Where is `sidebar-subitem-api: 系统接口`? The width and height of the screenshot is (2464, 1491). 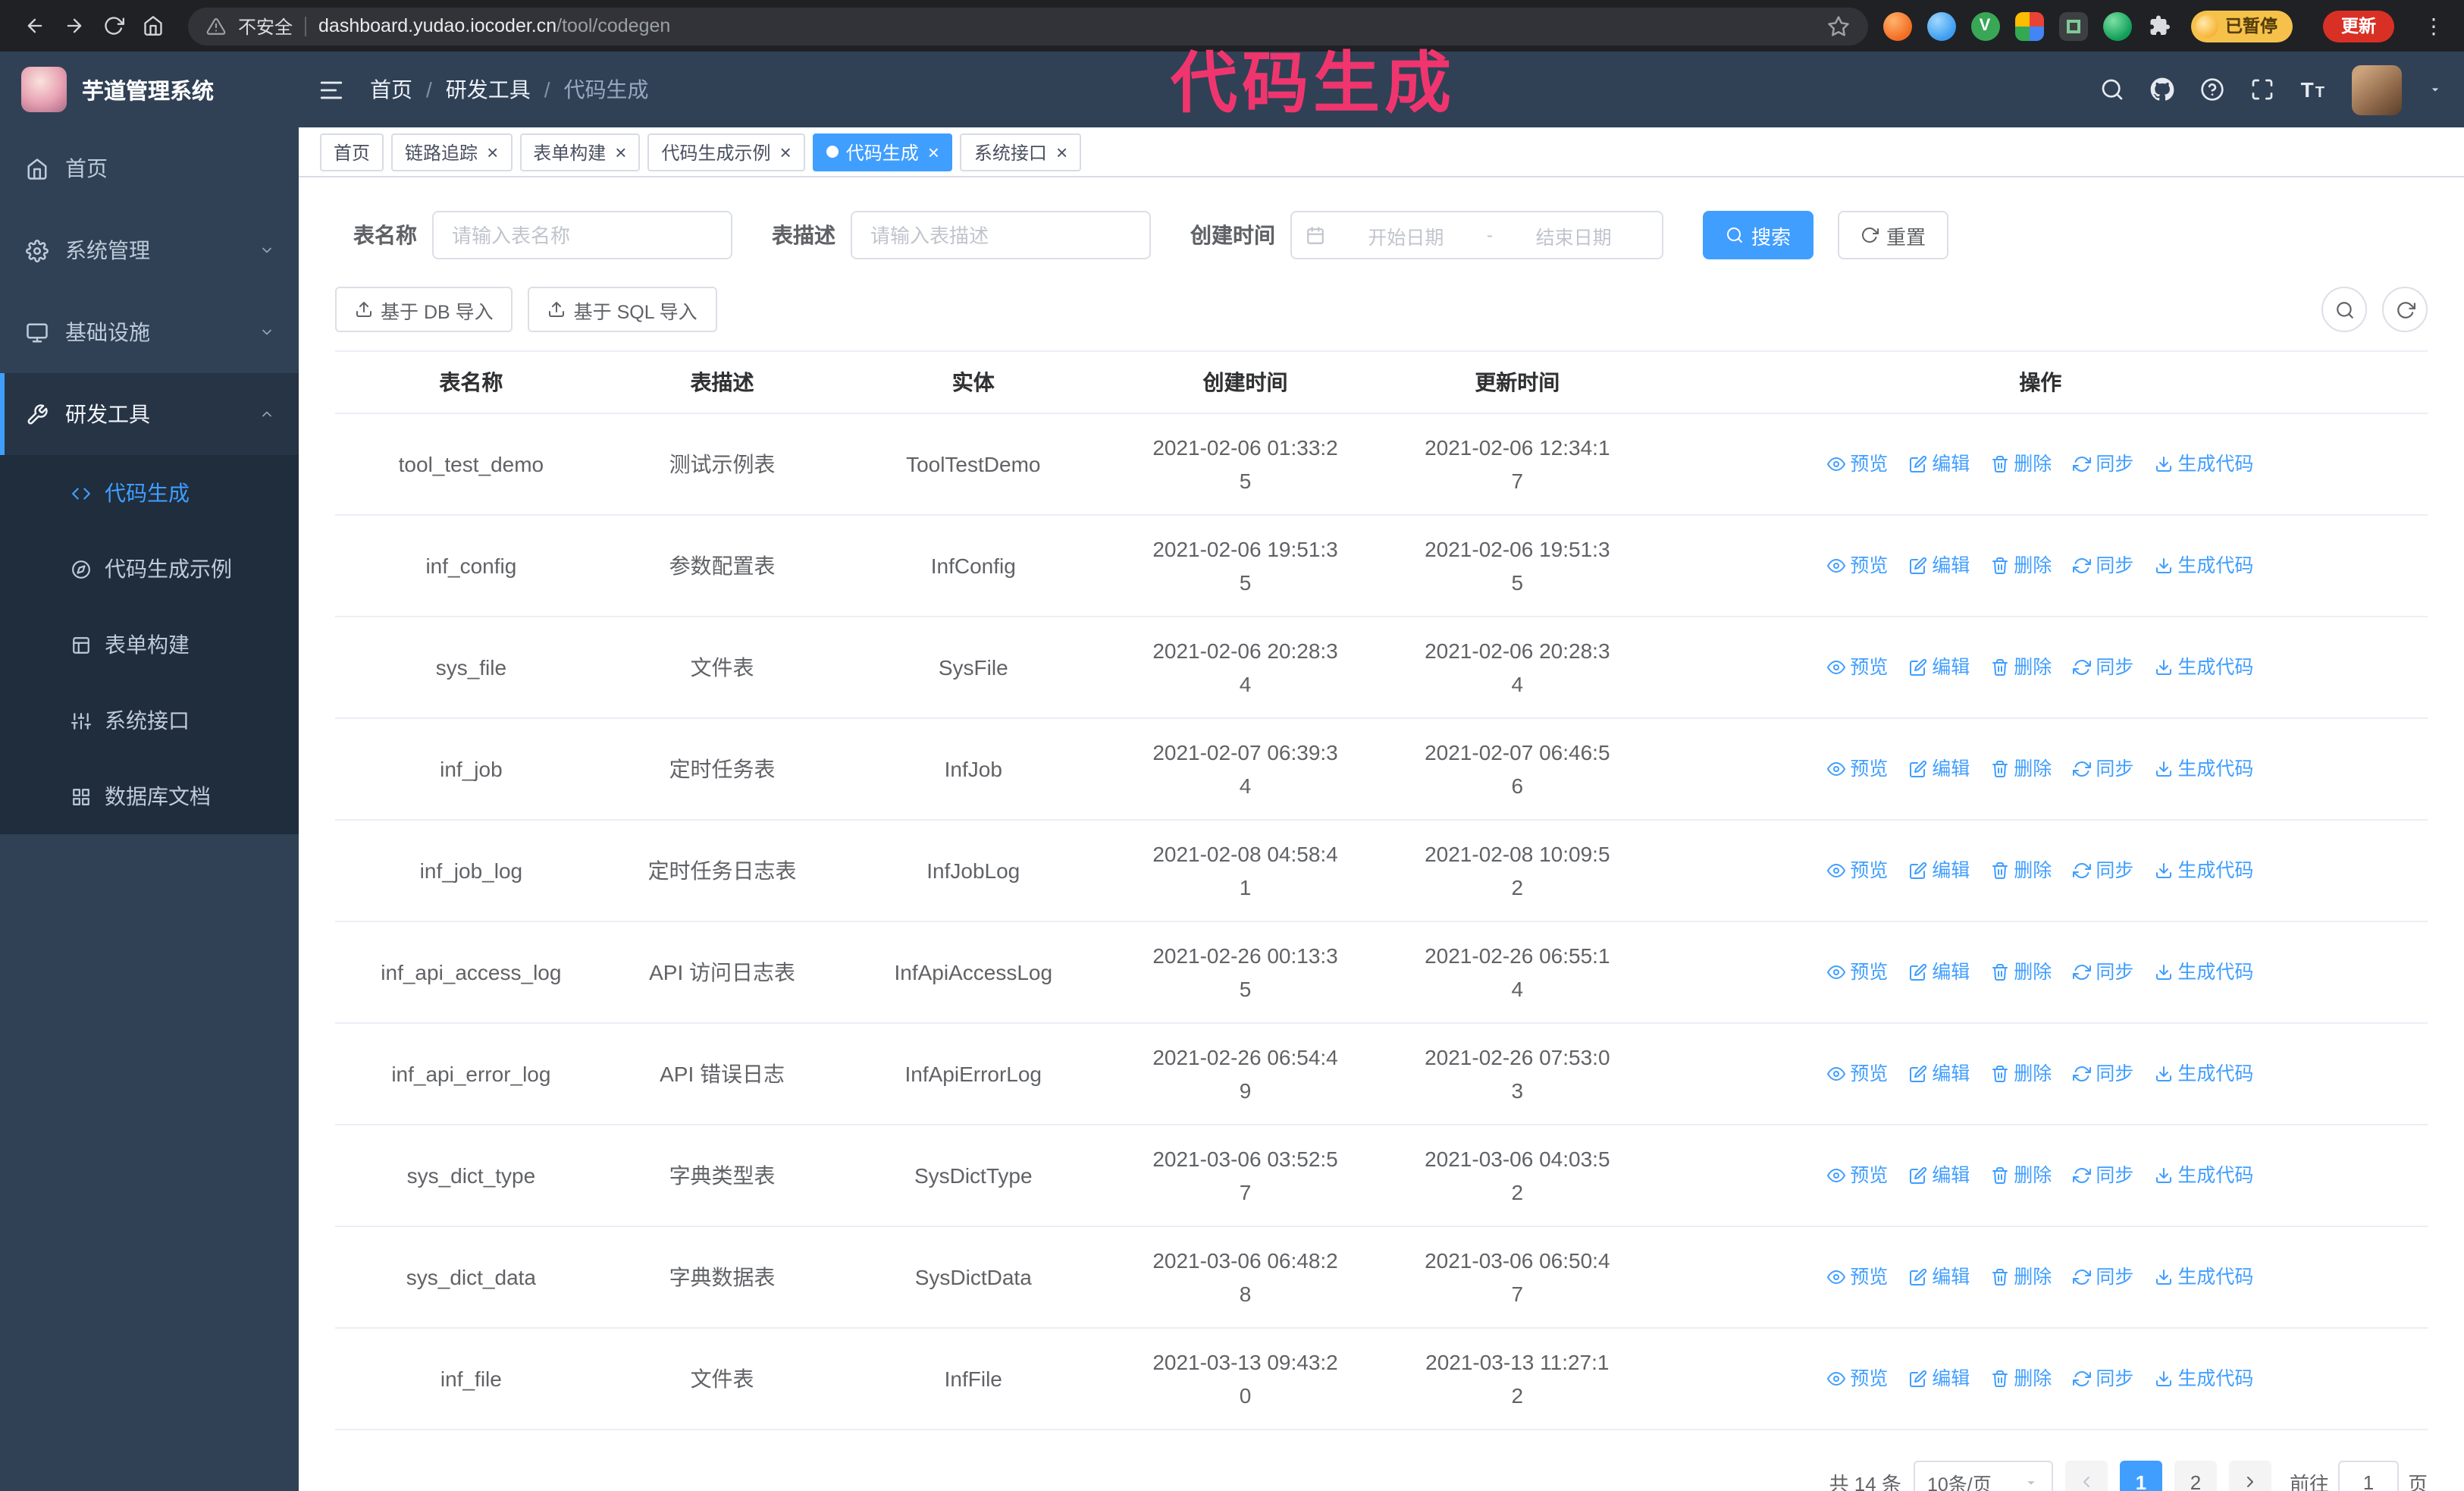 sidebar-subitem-api: 系统接口 is located at coordinates (150, 720).